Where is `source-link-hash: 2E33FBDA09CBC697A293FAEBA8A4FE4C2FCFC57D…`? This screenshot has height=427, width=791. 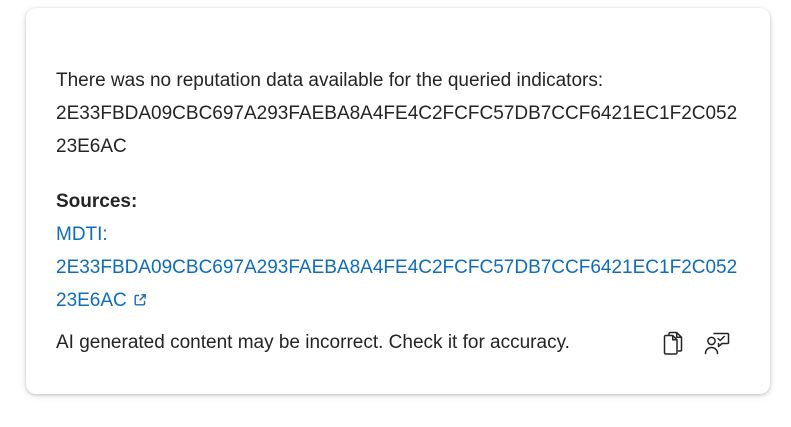 source-link-hash: 2E33FBDA09CBC697A293FAEBA8A4FE4C2FCFC57D… is located at coordinates (397, 284).